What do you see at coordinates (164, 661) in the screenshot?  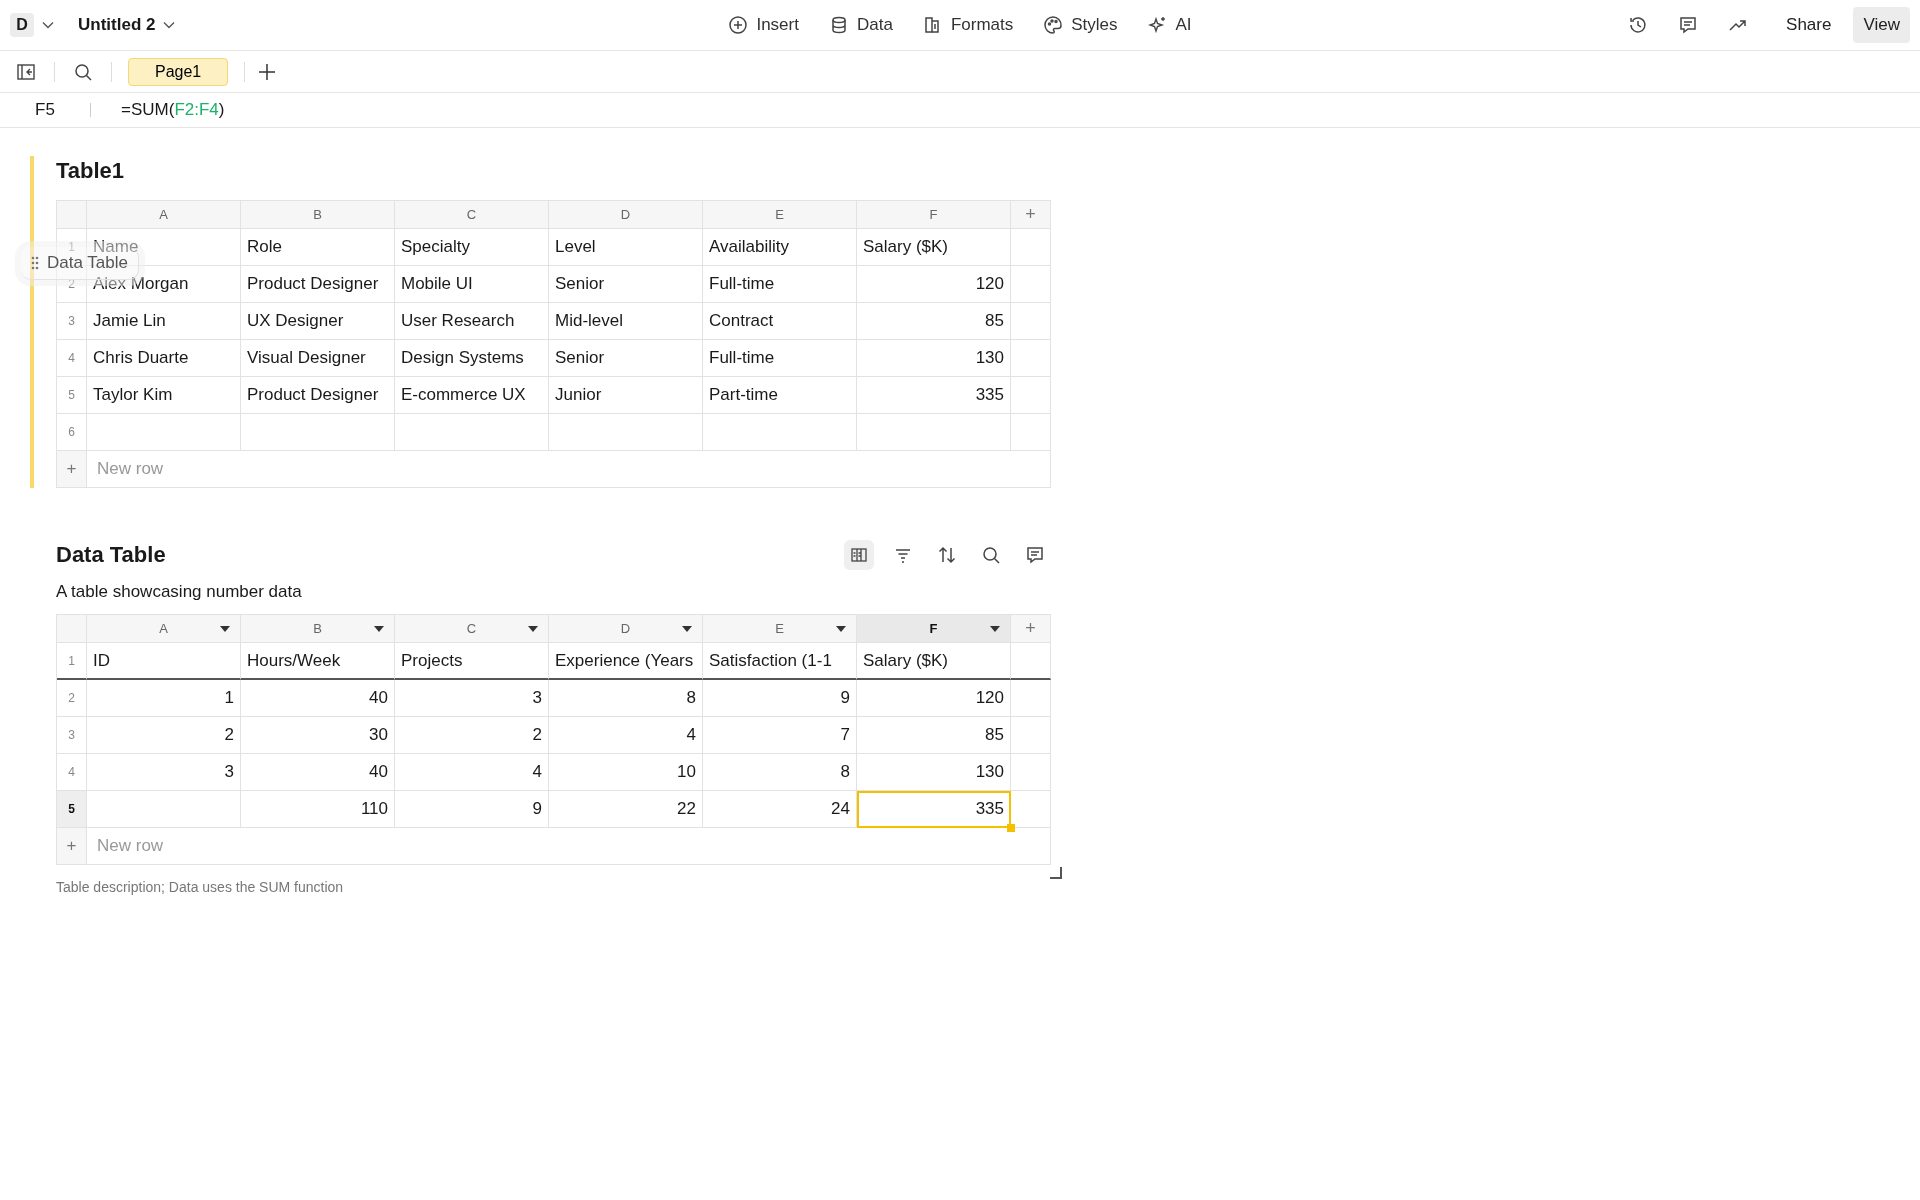 I see `table-cell: ID` at bounding box center [164, 661].